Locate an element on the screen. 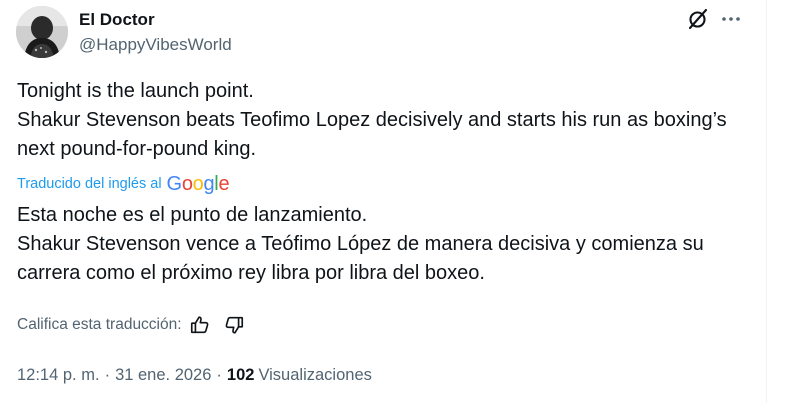  avatar-image is located at coordinates (42, 32).